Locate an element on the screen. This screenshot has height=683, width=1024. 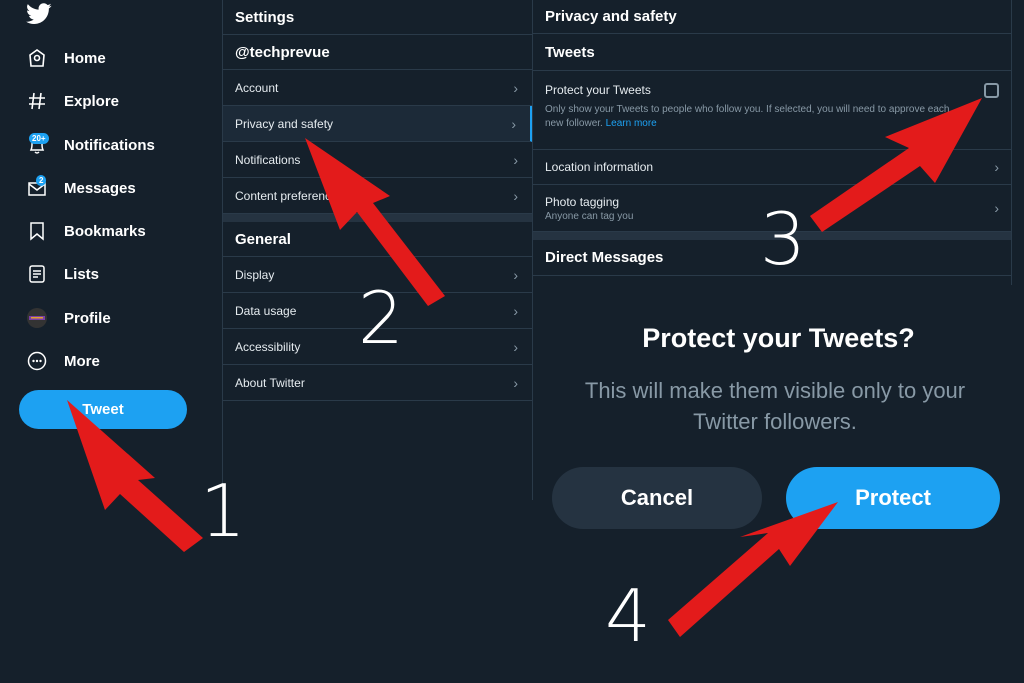
nav-item-explore: Explore is located at coordinates (72, 101).